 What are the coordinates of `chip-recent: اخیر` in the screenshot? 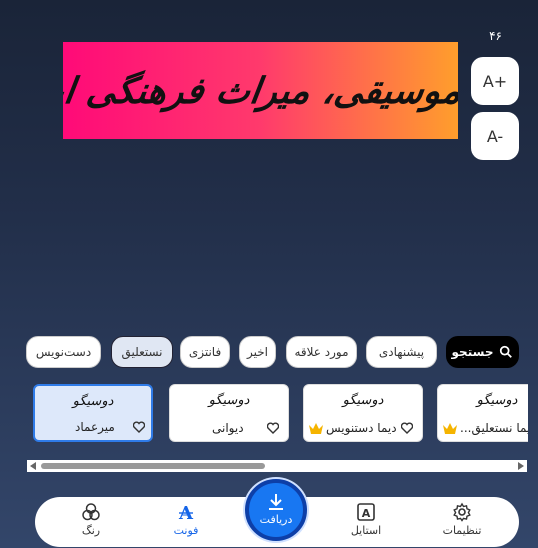 It's located at (257, 352).